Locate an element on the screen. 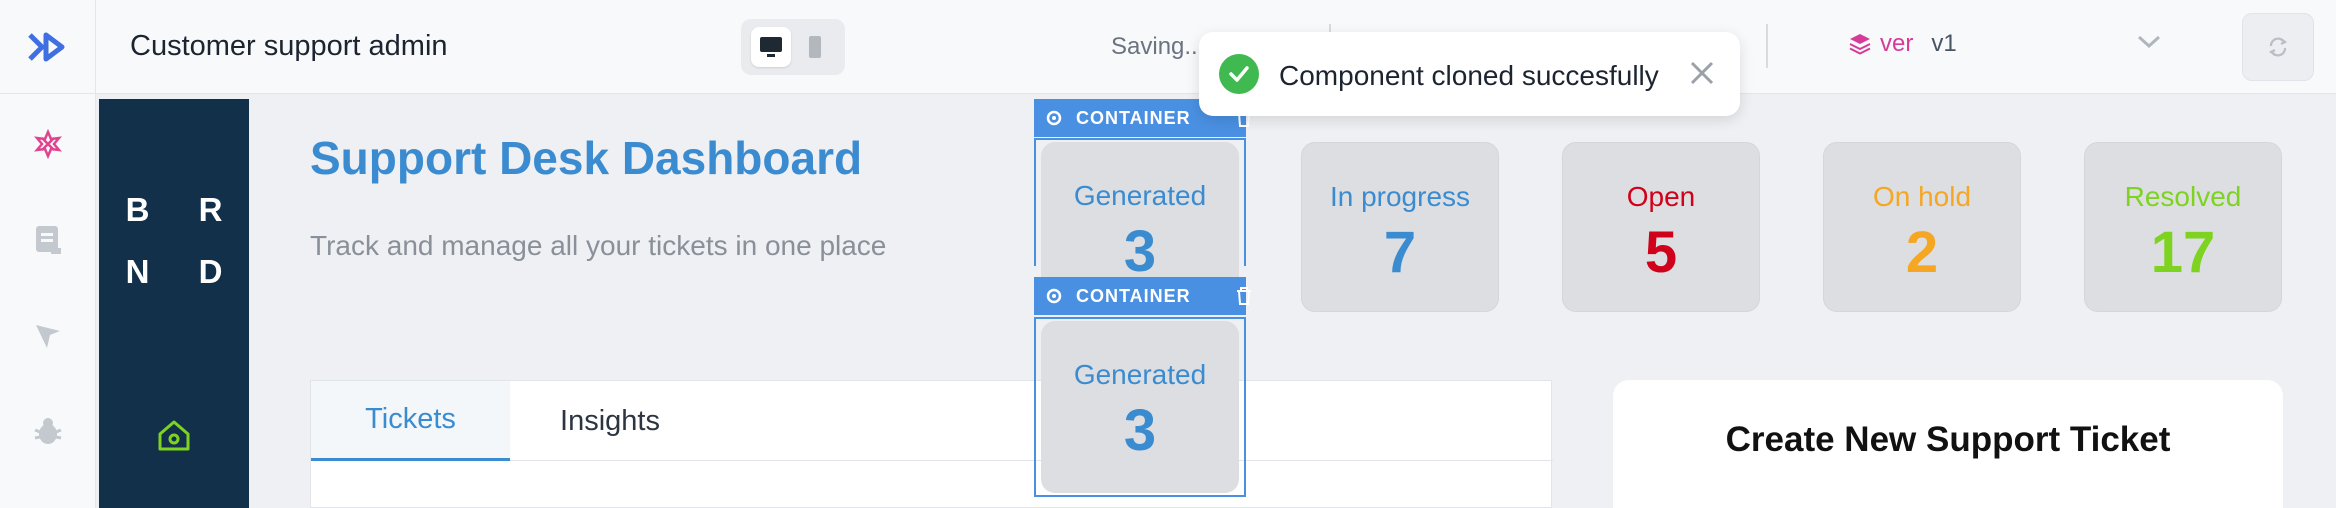 The height and width of the screenshot is (508, 2336). version-label: ver is located at coordinates (1897, 43).